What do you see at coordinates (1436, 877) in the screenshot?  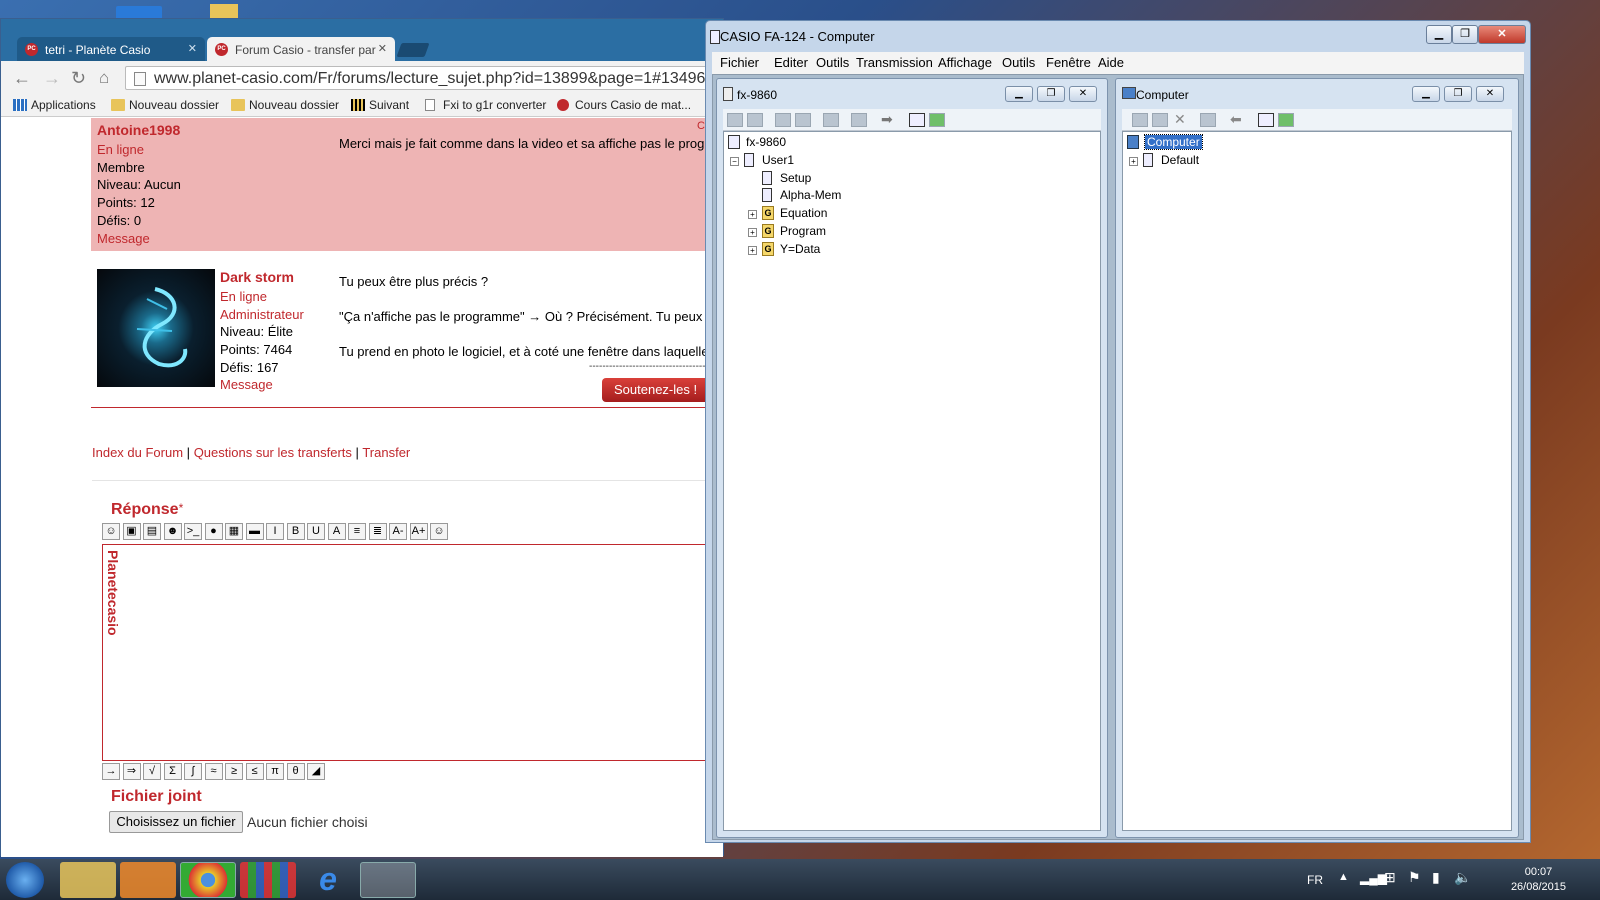 I see `battery-icon: ▮` at bounding box center [1436, 877].